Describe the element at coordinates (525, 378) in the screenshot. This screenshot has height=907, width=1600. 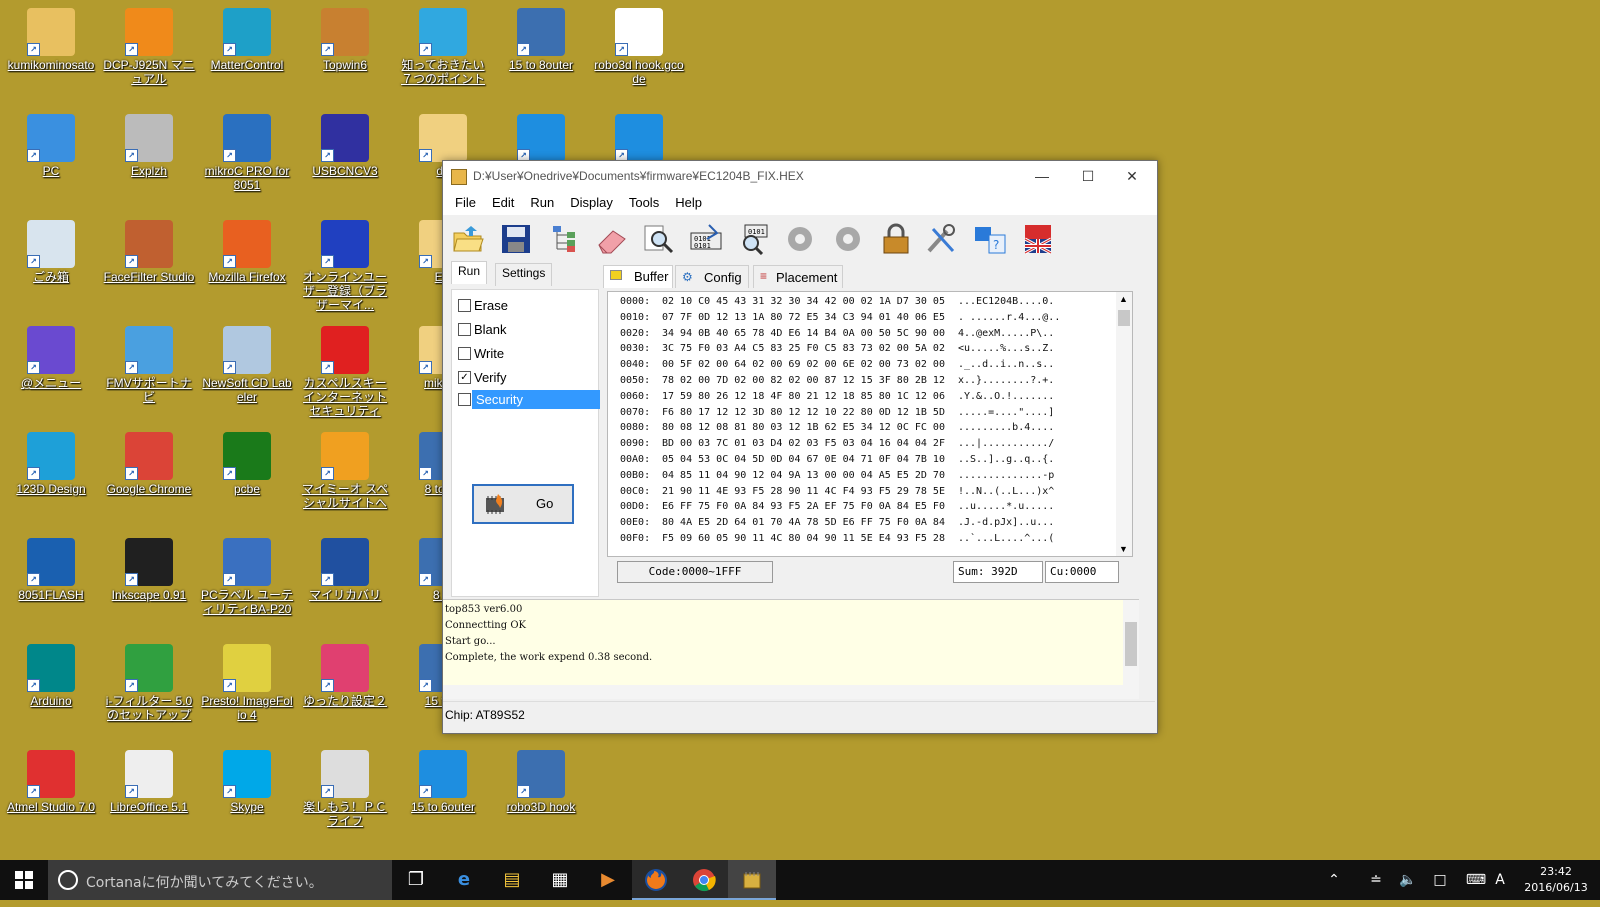
I see `verify-checkbox: ✓ Verify` at that location.